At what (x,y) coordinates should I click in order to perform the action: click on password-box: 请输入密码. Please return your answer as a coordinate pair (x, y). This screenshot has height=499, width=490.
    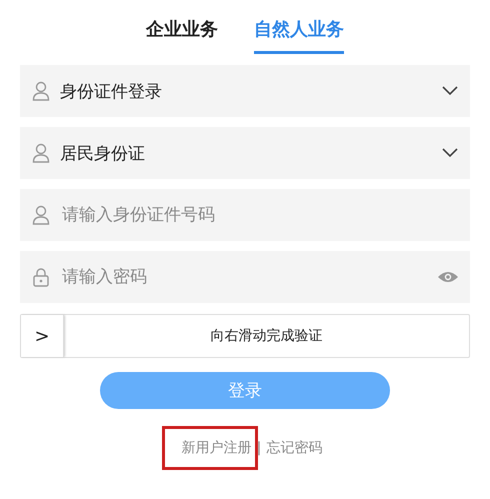
    Looking at the image, I should click on (245, 277).